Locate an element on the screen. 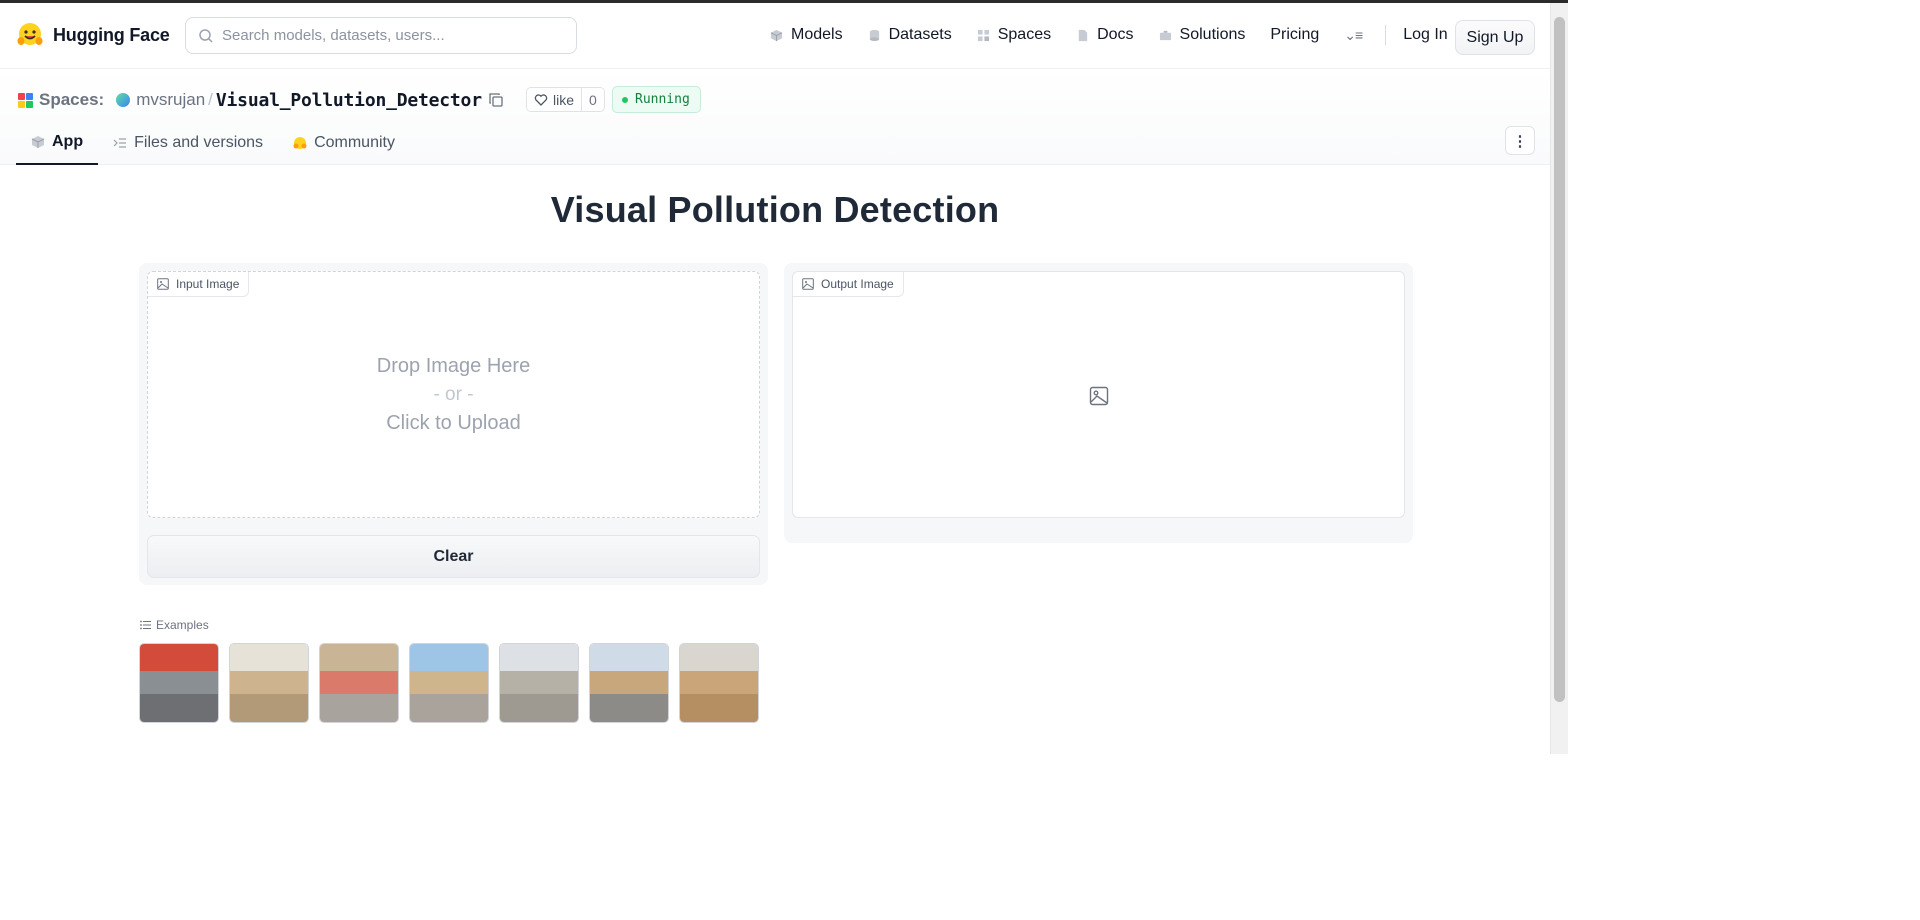 Image resolution: width=1920 pixels, height=920 pixels. space-tabs: App Files and versions Community is located at coordinates (213, 143).